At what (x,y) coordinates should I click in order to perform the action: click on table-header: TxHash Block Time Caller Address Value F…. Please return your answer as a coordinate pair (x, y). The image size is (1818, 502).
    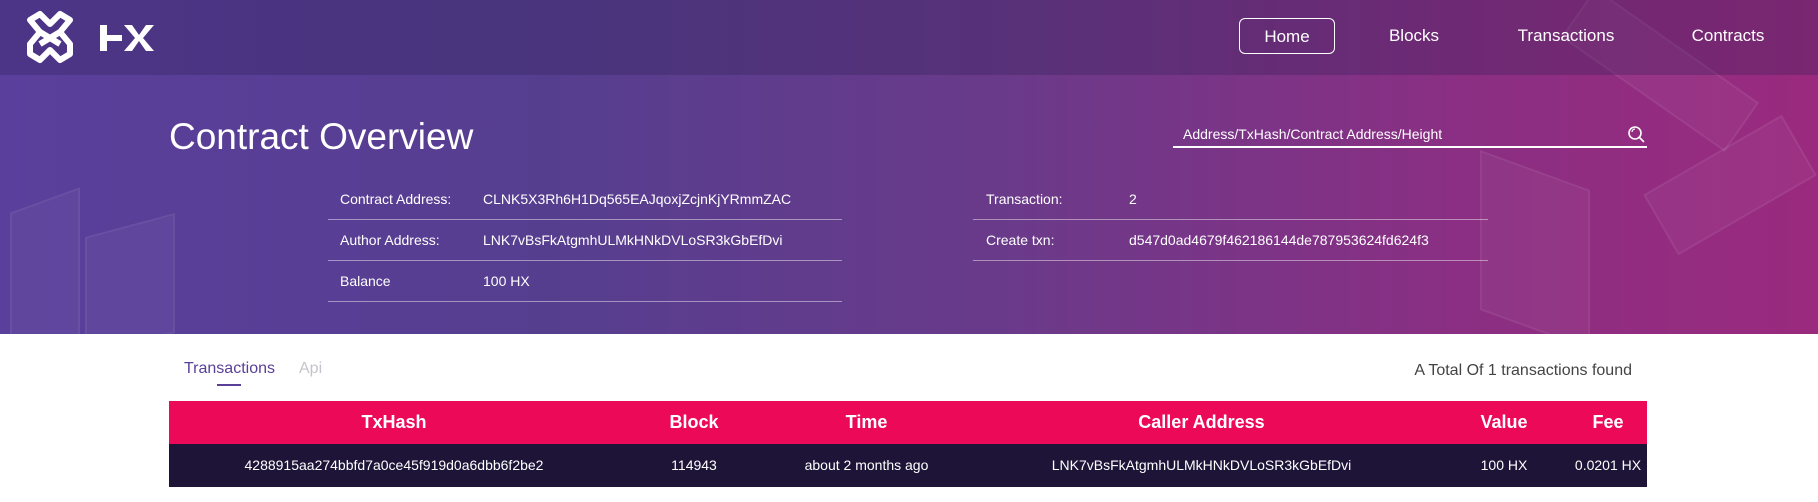
    Looking at the image, I should click on (908, 422).